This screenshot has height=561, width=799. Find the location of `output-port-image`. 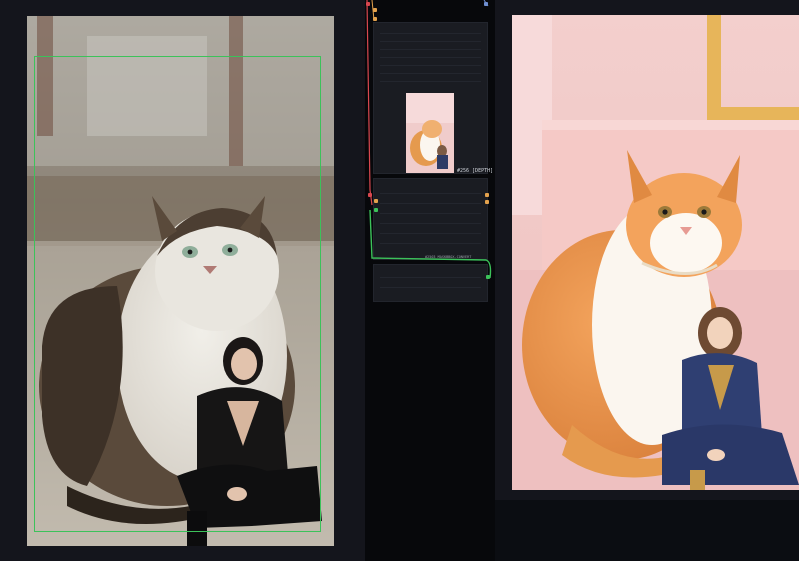

output-port-image is located at coordinates (488, 277).